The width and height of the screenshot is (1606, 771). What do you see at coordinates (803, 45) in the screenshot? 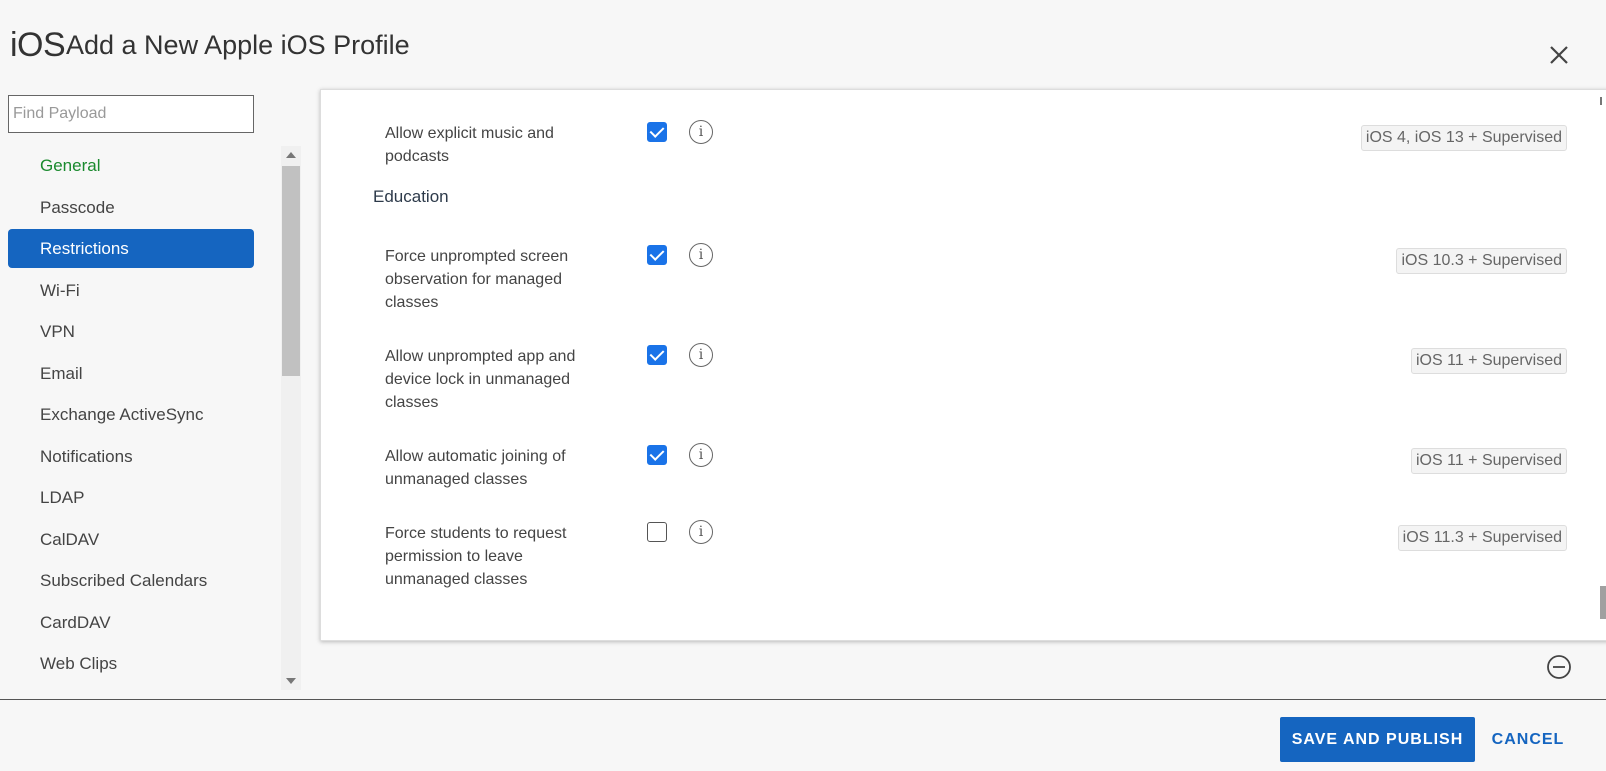
I see `header: iOS Add a New Apple iOS Profile` at bounding box center [803, 45].